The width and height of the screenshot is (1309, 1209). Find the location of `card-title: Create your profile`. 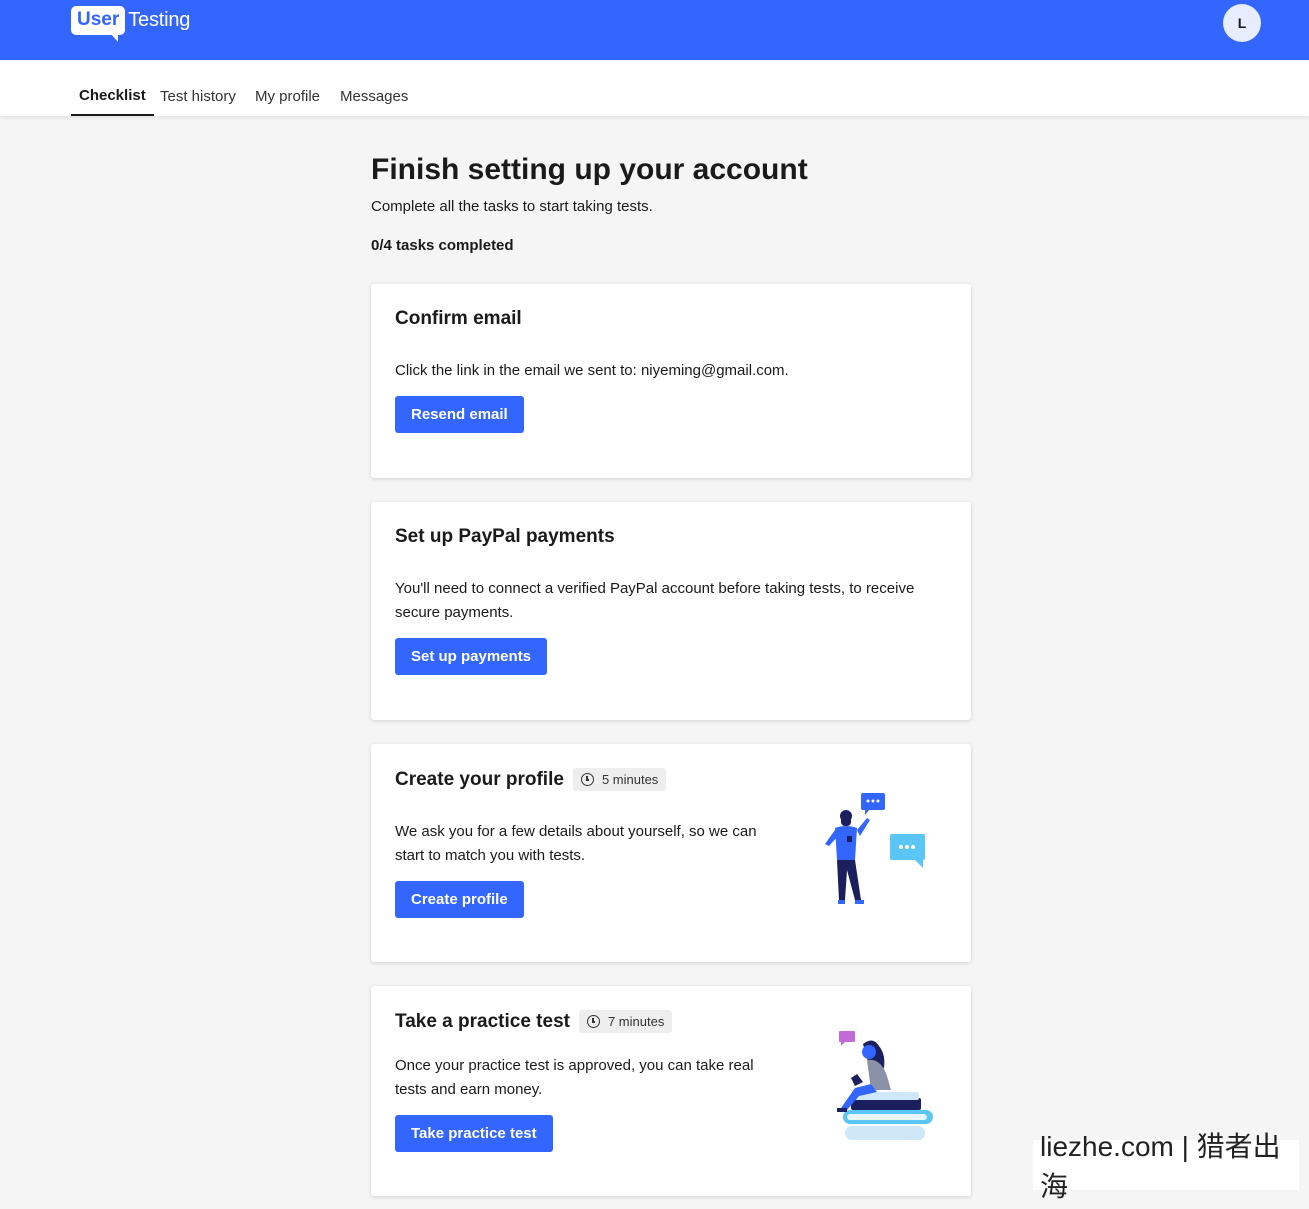

card-title: Create your profile is located at coordinates (479, 779).